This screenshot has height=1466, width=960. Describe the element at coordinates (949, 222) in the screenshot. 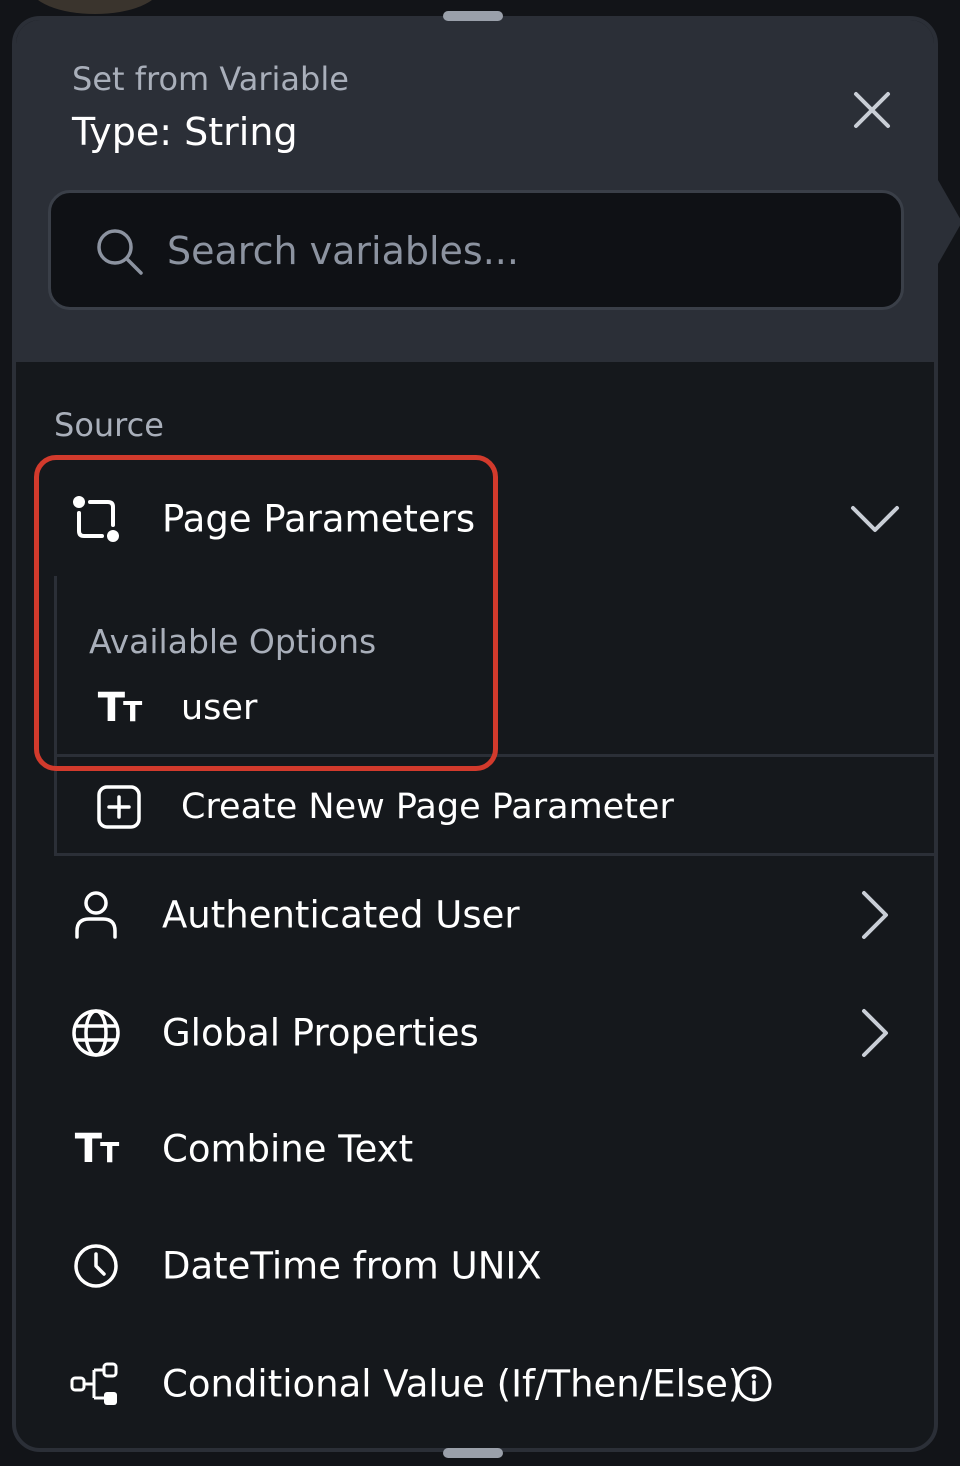

I see `panel-pointer` at that location.